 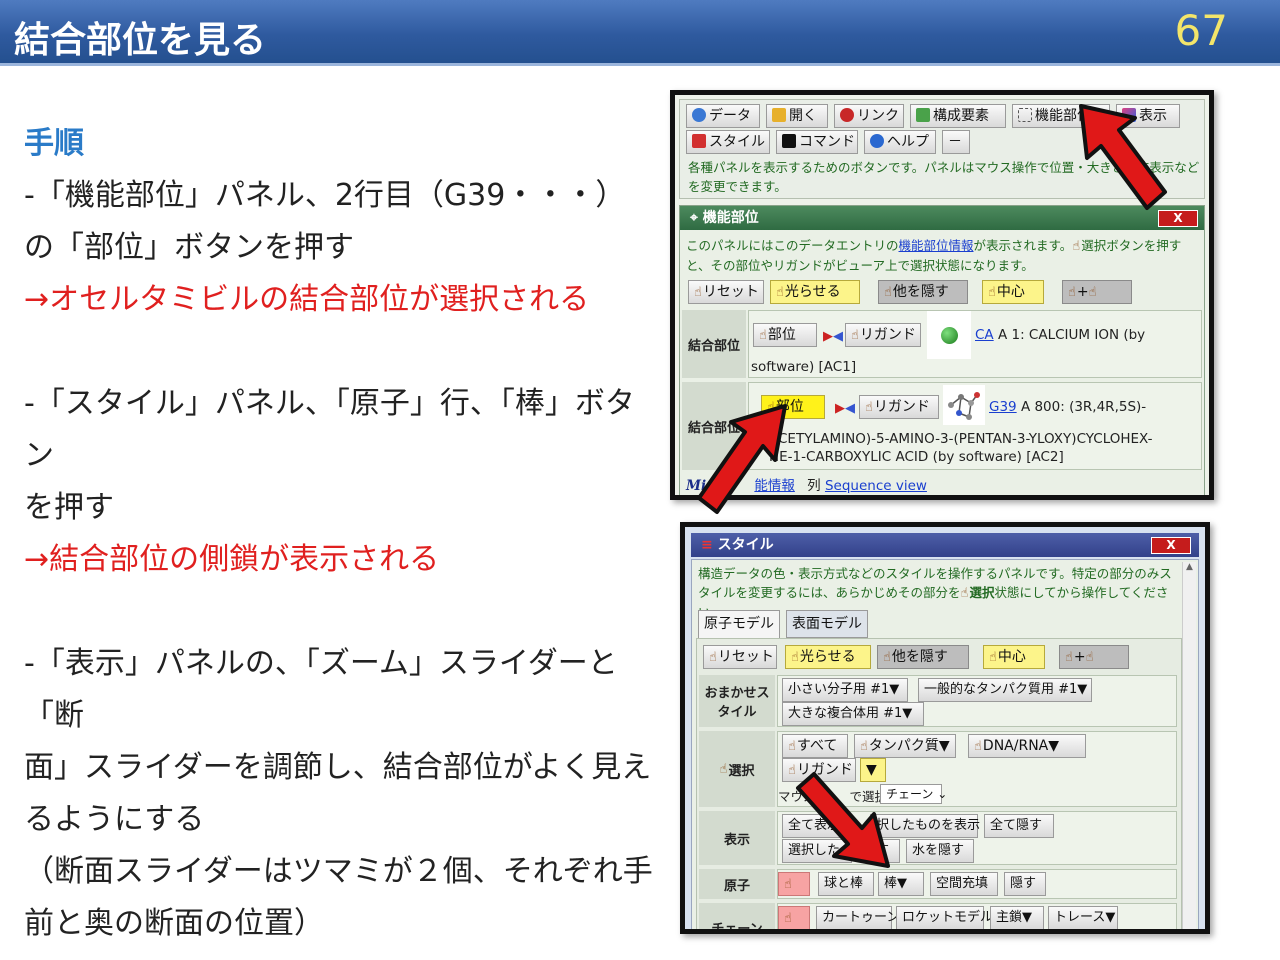 What do you see at coordinates (739, 624) in the screenshot?
I see `tab-atom-model: 原子モデル` at bounding box center [739, 624].